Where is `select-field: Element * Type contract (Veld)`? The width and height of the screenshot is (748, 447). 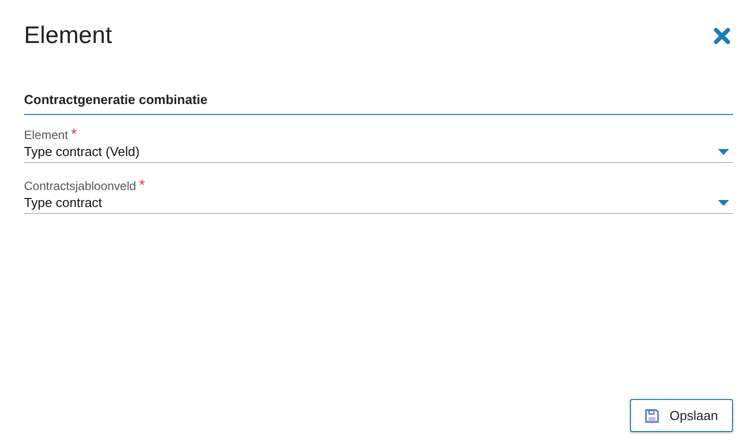
select-field: Element * Type contract (Veld) is located at coordinates (378, 144).